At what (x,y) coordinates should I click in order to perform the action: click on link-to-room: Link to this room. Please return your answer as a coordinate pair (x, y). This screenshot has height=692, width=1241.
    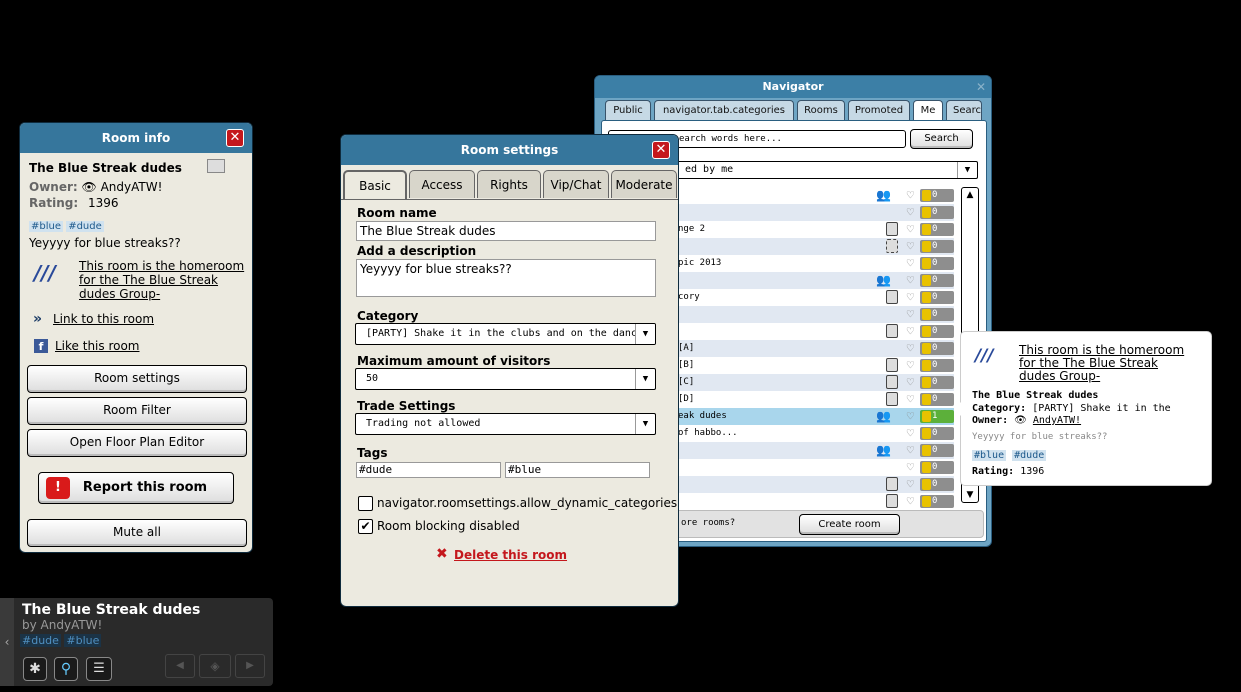
    Looking at the image, I should click on (103, 319).